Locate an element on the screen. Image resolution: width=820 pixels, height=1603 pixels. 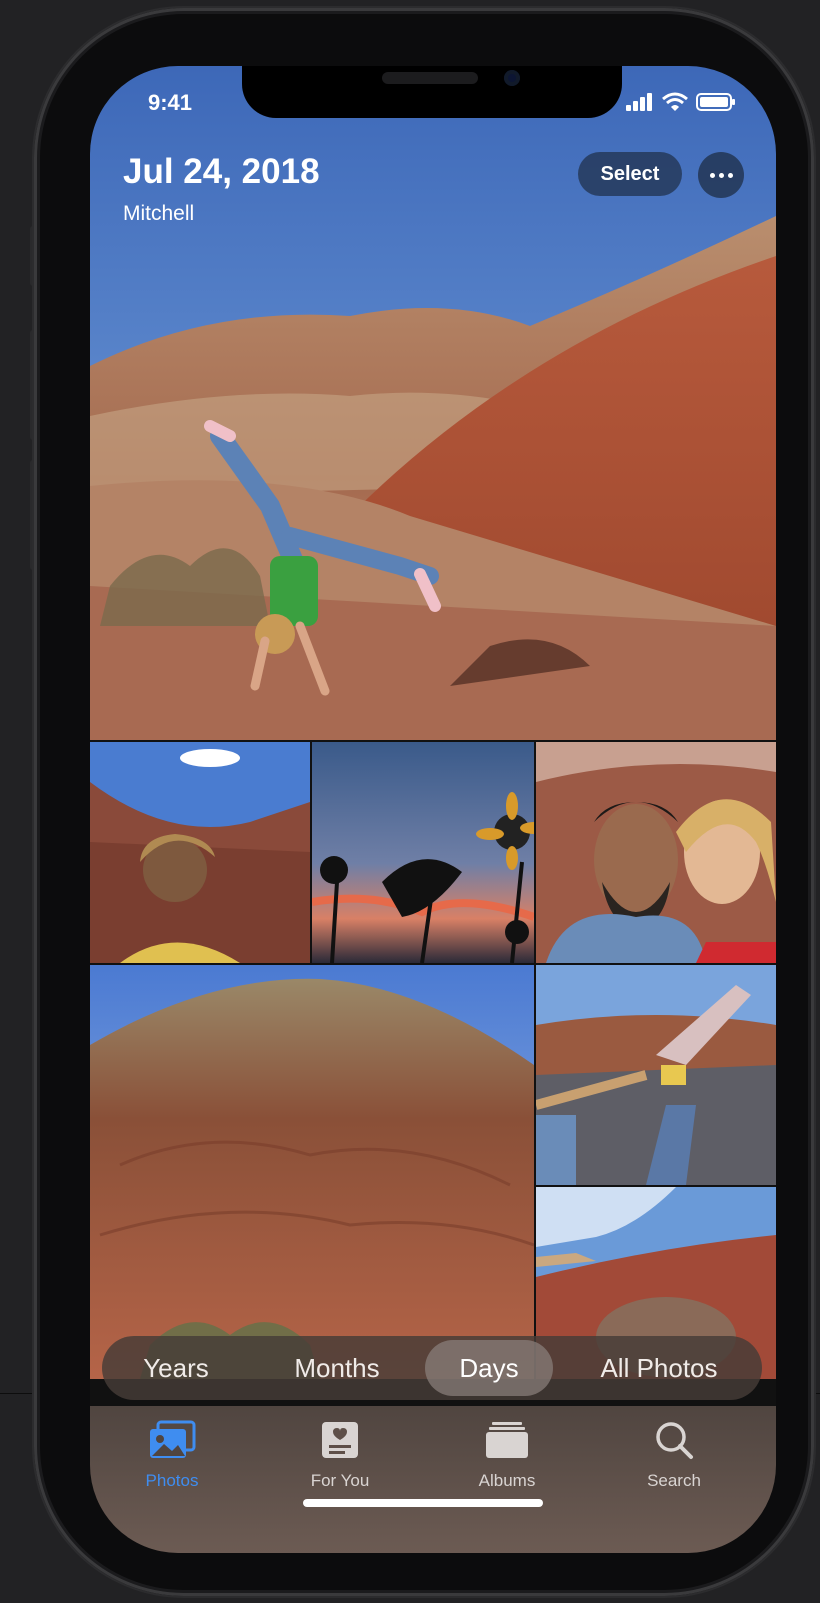
tab-photos: Photos is located at coordinates (172, 1455).